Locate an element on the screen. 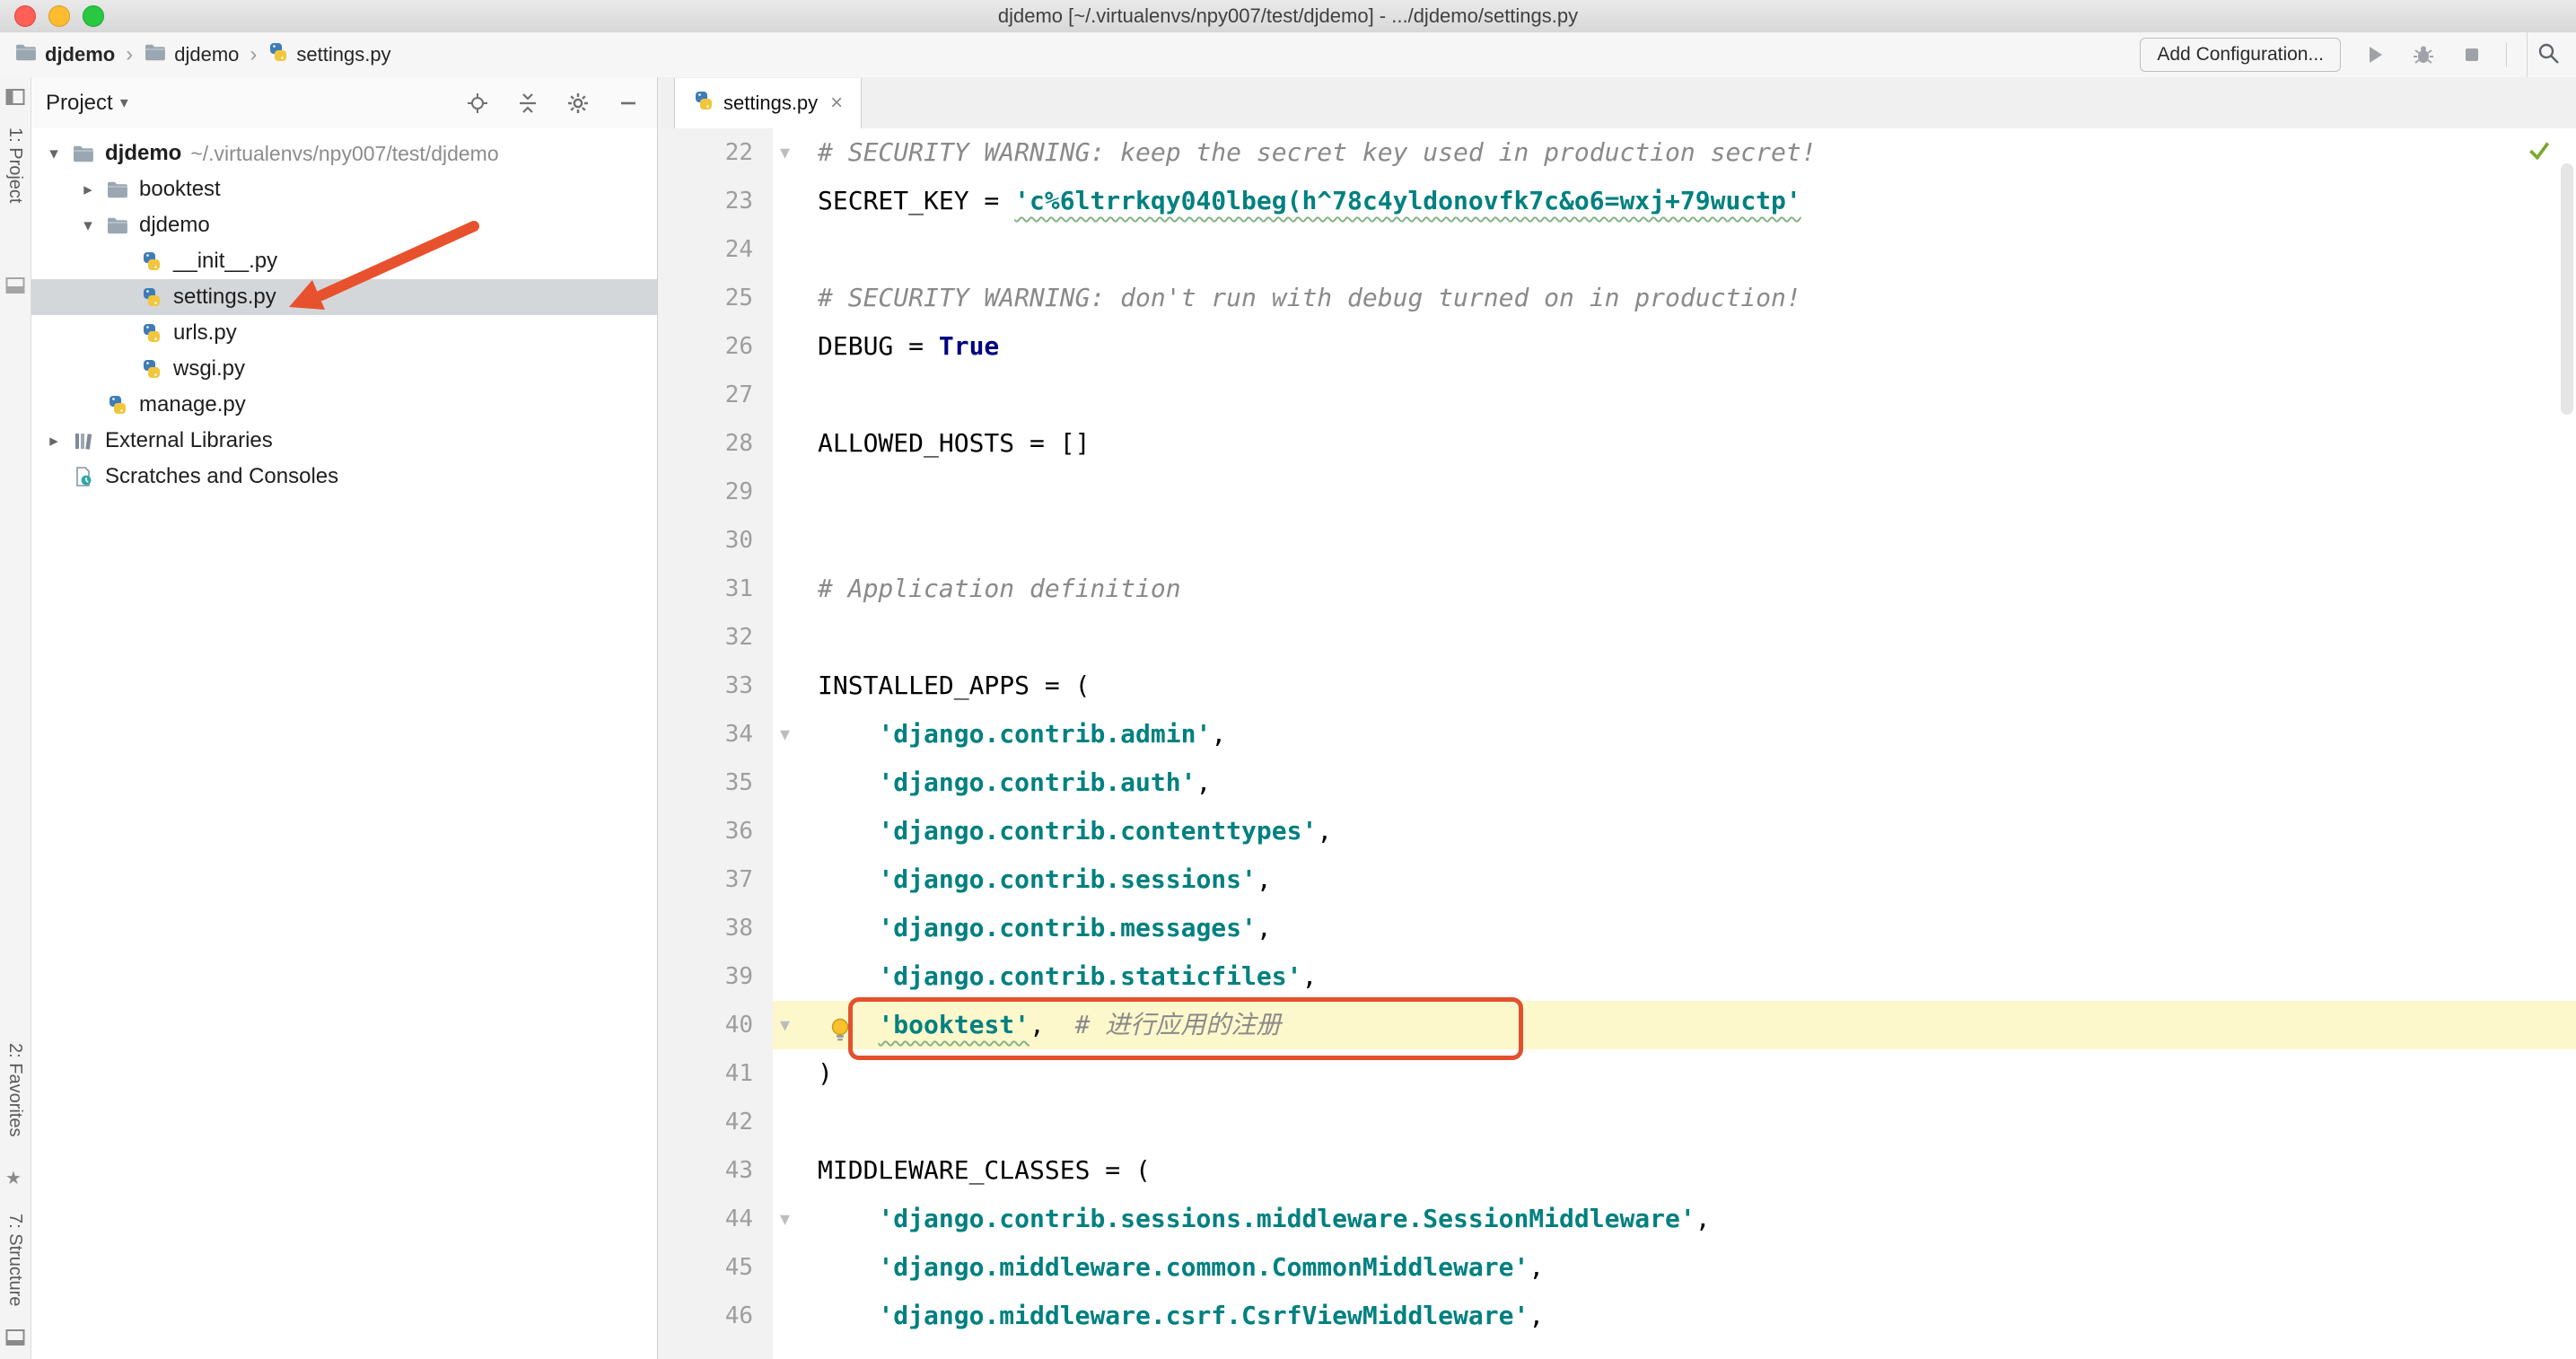  stop-icon is located at coordinates (2472, 54).